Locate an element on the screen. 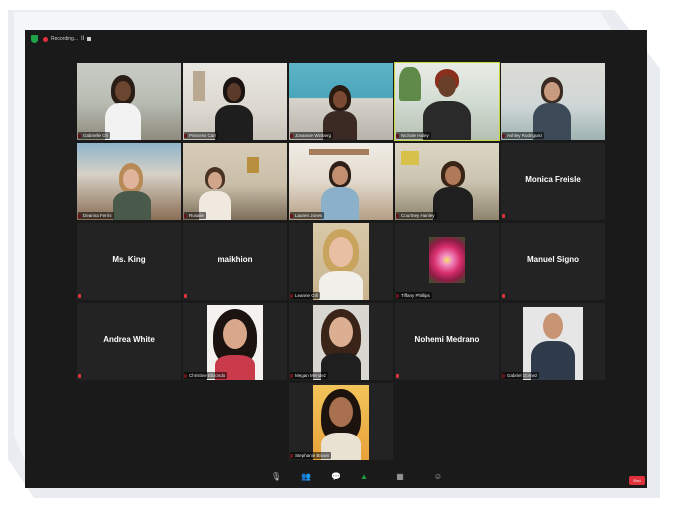 The height and width of the screenshot is (505, 674). participant-display-name: Andrea White is located at coordinates (129, 339).